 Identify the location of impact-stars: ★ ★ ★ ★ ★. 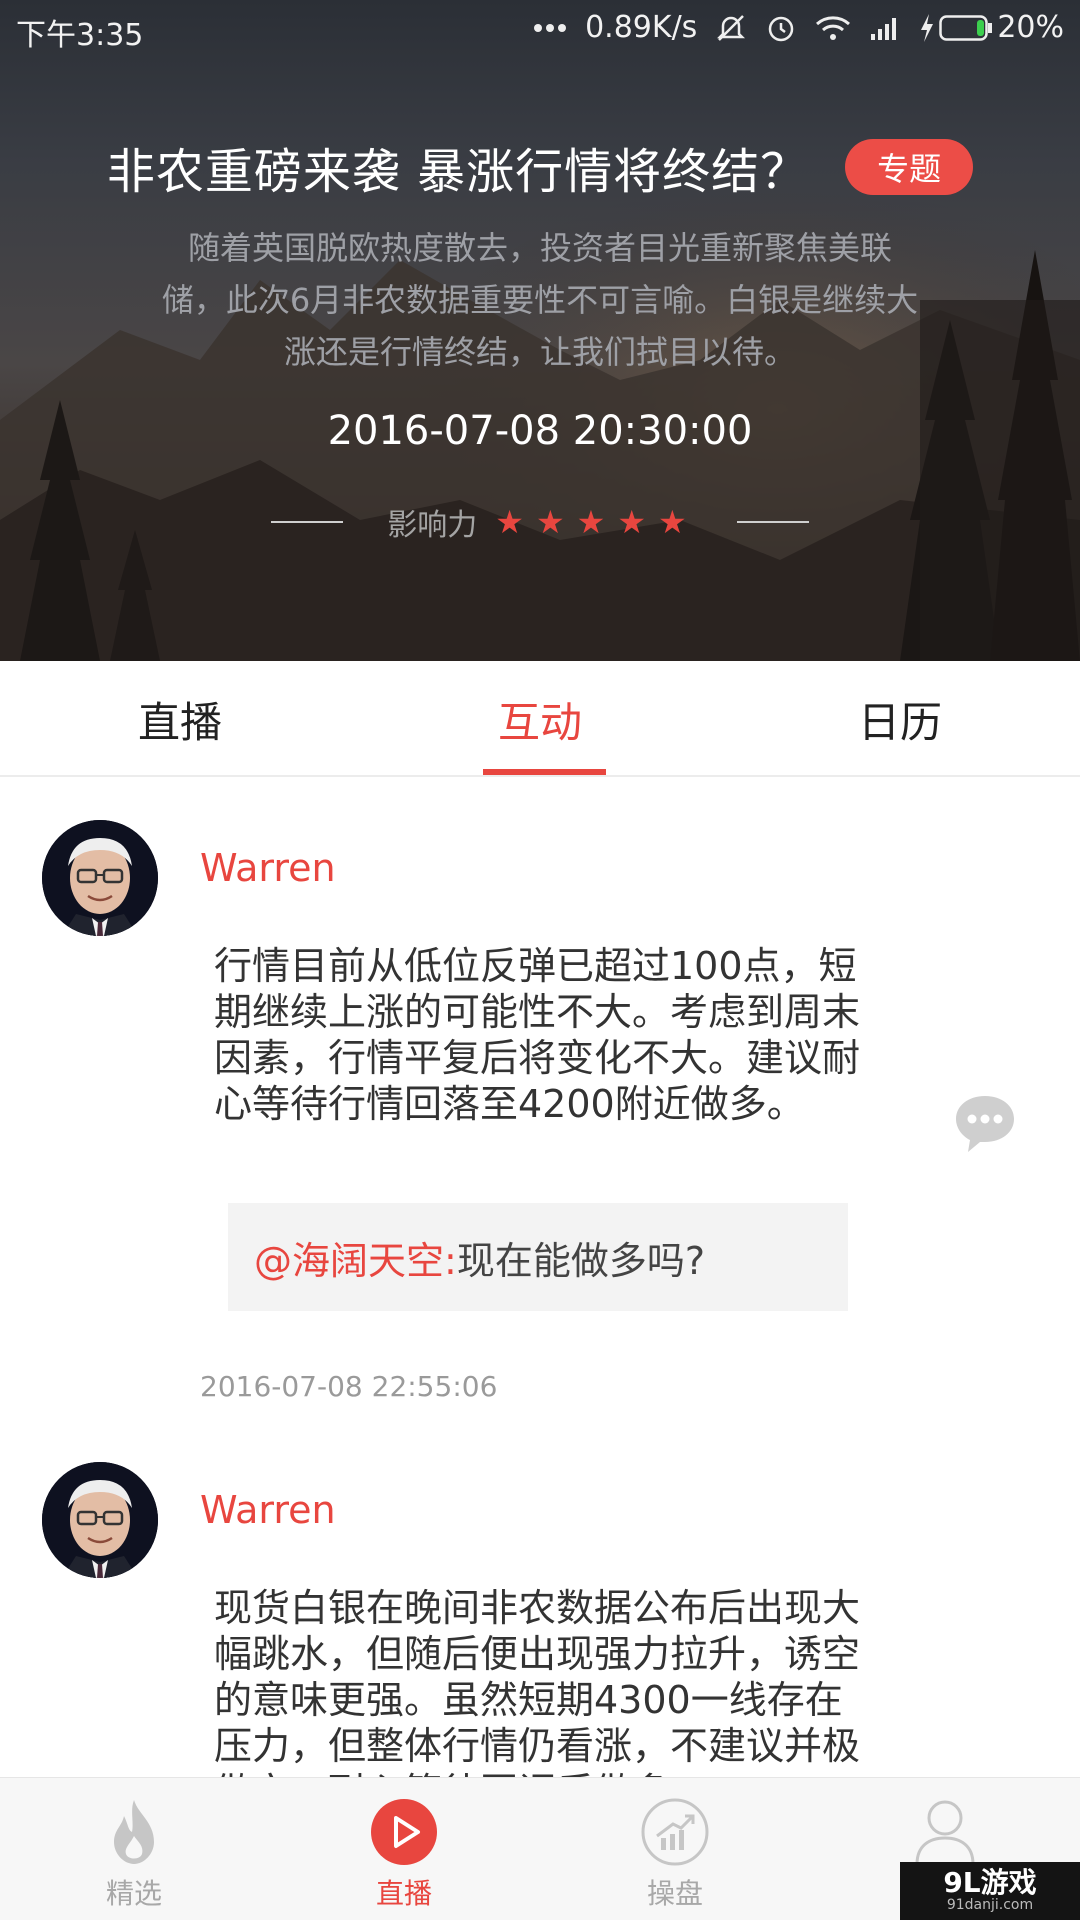
(590, 522).